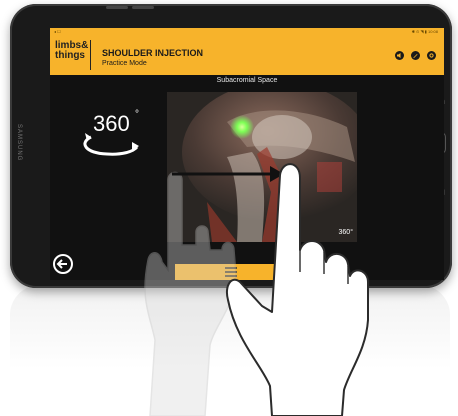 The image size is (458, 416). Describe the element at coordinates (90, 55) in the screenshot. I see `header-divider` at that location.